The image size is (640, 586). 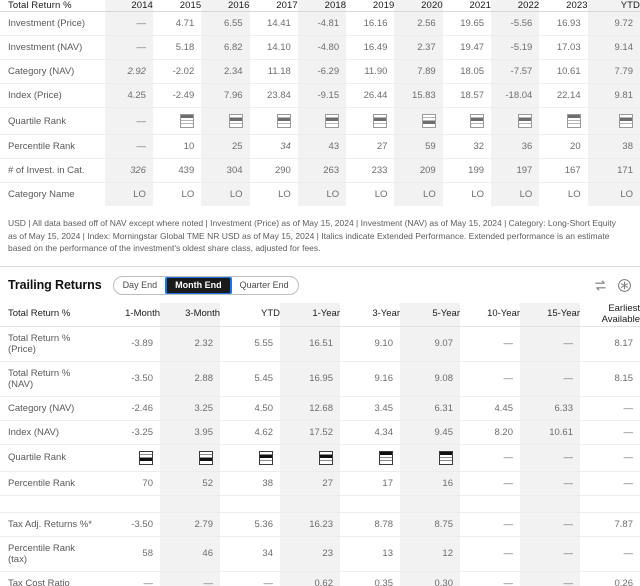 I want to click on period-toggle-day-end: Day End, so click(x=140, y=285).